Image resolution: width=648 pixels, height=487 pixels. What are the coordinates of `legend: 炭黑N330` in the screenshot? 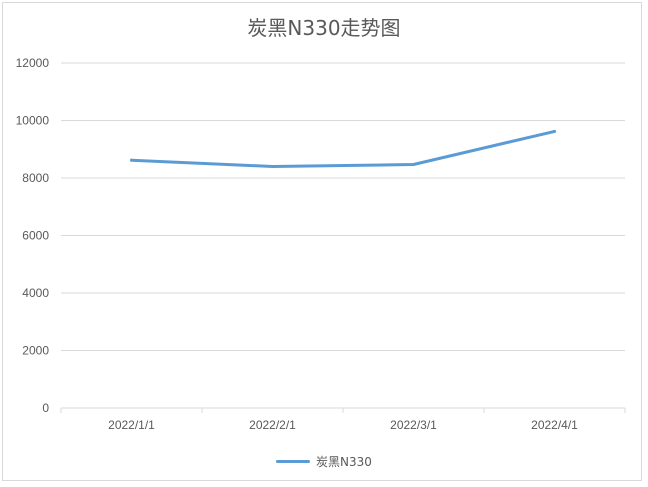 It's located at (324, 461).